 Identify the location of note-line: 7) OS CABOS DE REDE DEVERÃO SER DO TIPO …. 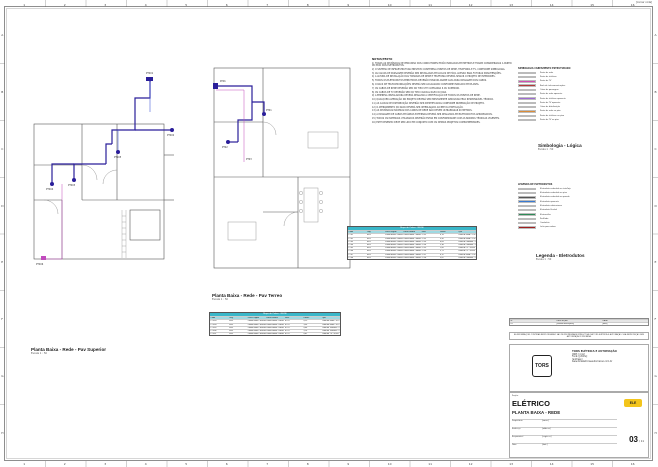
(416, 88).